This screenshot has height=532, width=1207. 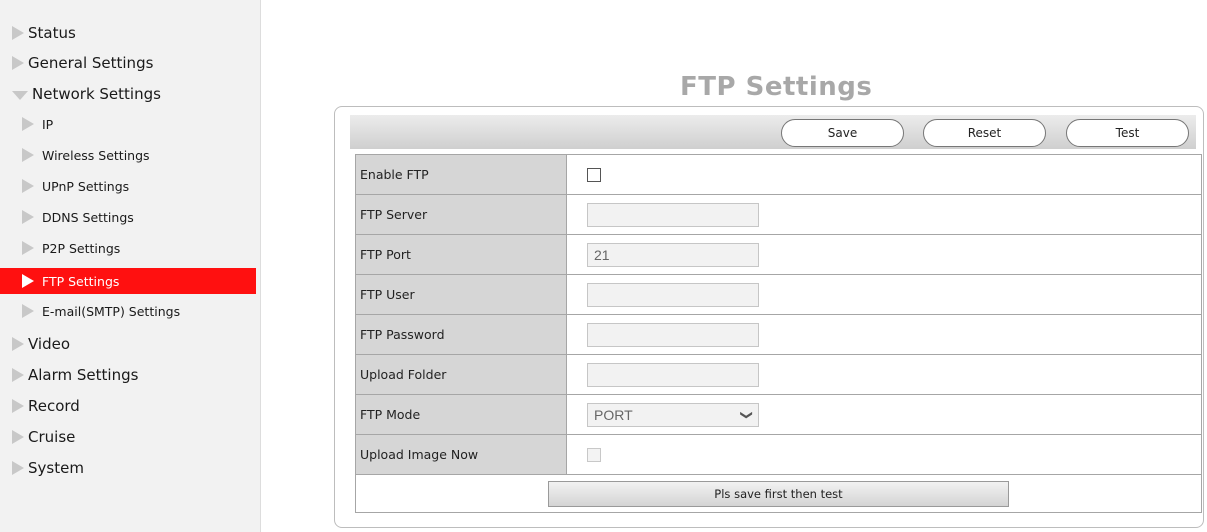 What do you see at coordinates (673, 214) in the screenshot?
I see `ftp-server-input` at bounding box center [673, 214].